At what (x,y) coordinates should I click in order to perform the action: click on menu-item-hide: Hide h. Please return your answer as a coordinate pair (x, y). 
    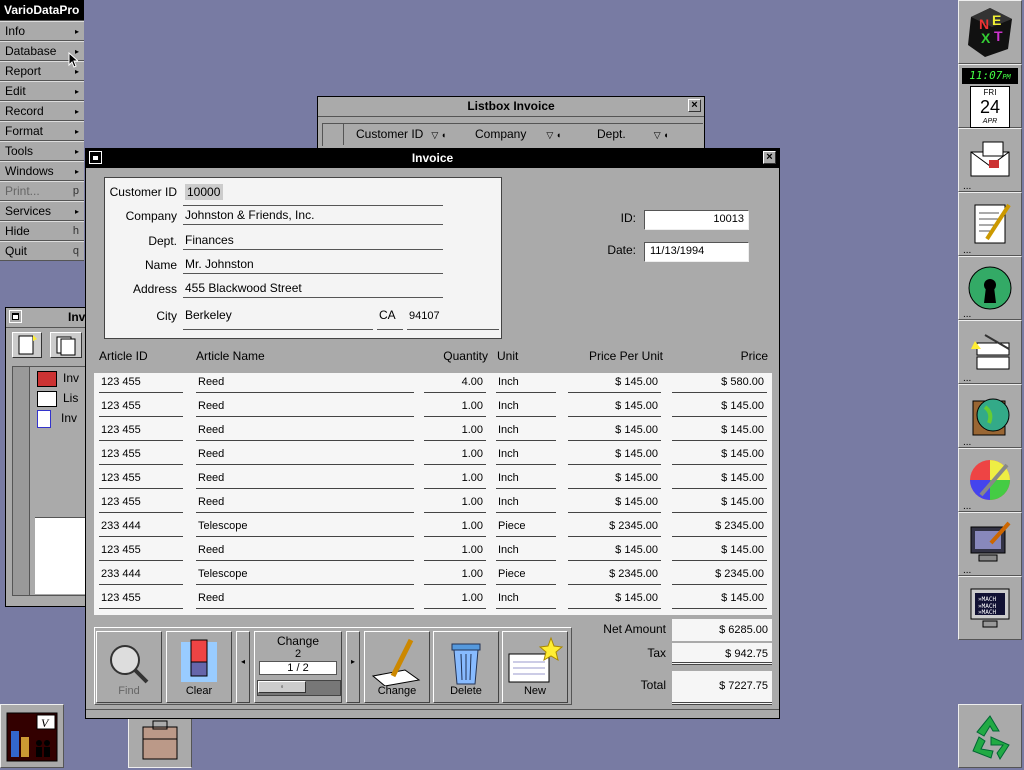
    Looking at the image, I should click on (42, 231).